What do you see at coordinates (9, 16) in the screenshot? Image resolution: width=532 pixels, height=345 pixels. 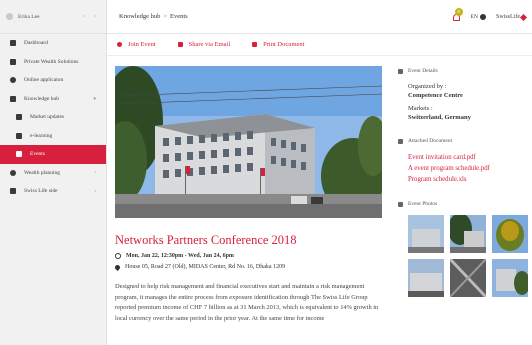 I see `avatar` at bounding box center [9, 16].